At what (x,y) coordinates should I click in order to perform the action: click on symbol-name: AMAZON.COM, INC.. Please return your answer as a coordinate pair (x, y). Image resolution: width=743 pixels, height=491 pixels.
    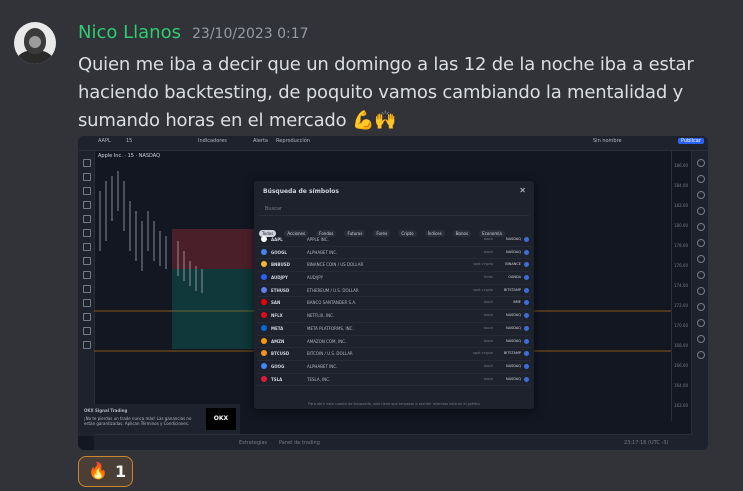
    Looking at the image, I should click on (327, 341).